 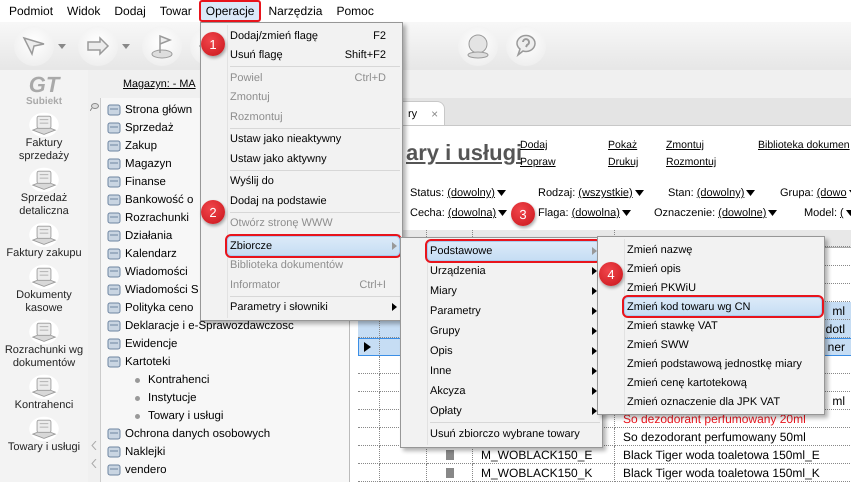 What do you see at coordinates (84, 11) in the screenshot?
I see `menu-bar-item: Widok` at bounding box center [84, 11].